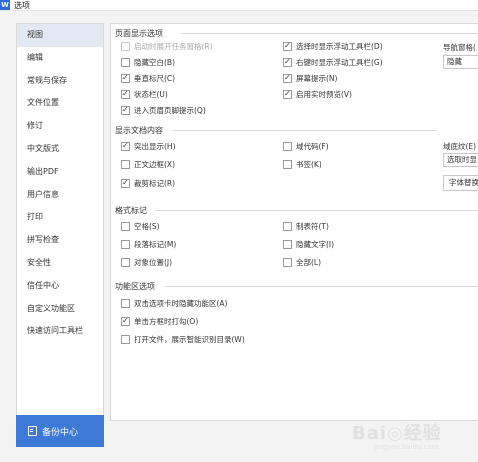  What do you see at coordinates (135, 286) in the screenshot?
I see `section-title-ribbon: 功能区选项` at bounding box center [135, 286].